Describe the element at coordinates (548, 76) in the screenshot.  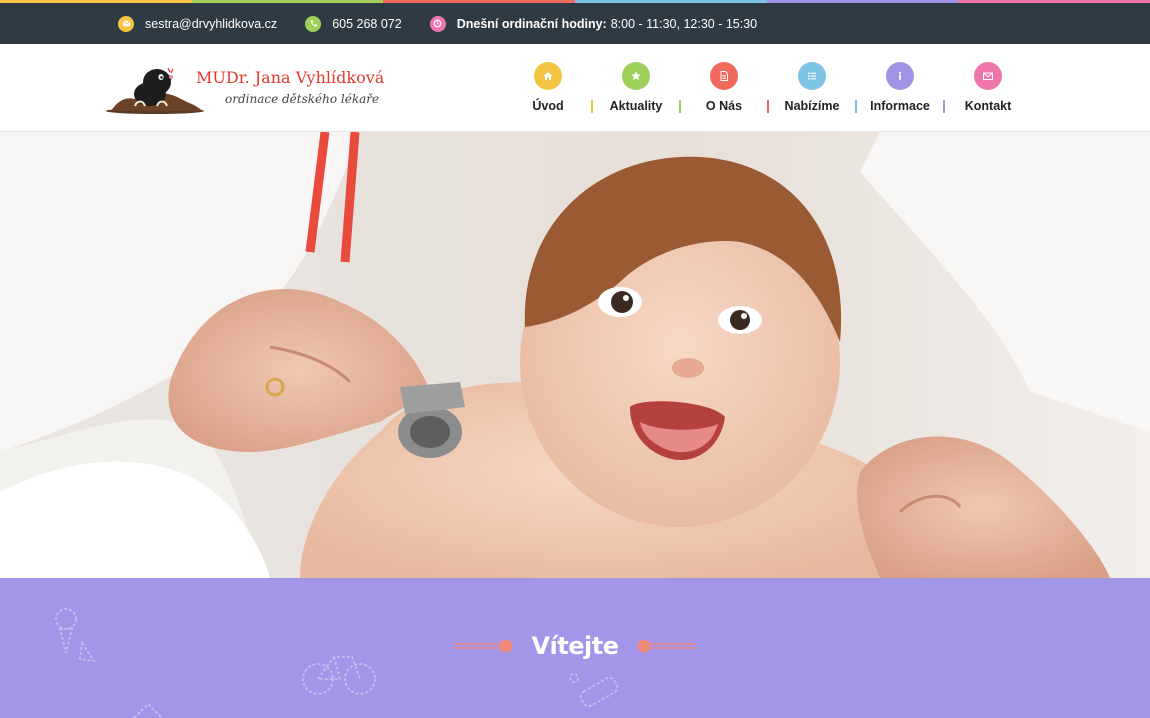
I see `home-icon` at that location.